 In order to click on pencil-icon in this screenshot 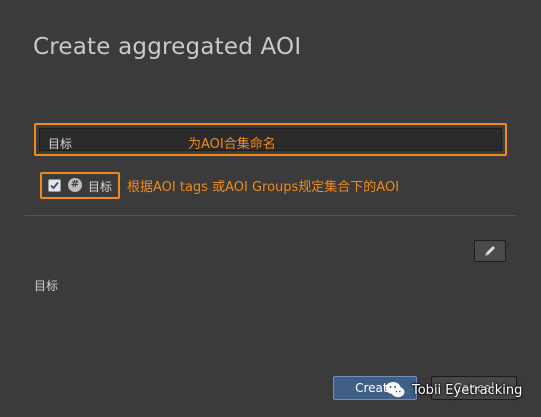, I will do `click(490, 251)`.